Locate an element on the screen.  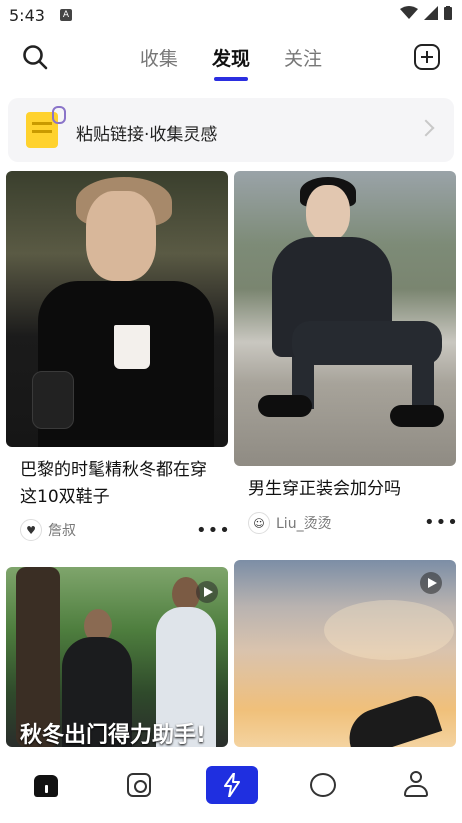
tab-follow: 关注 is located at coordinates (303, 57).